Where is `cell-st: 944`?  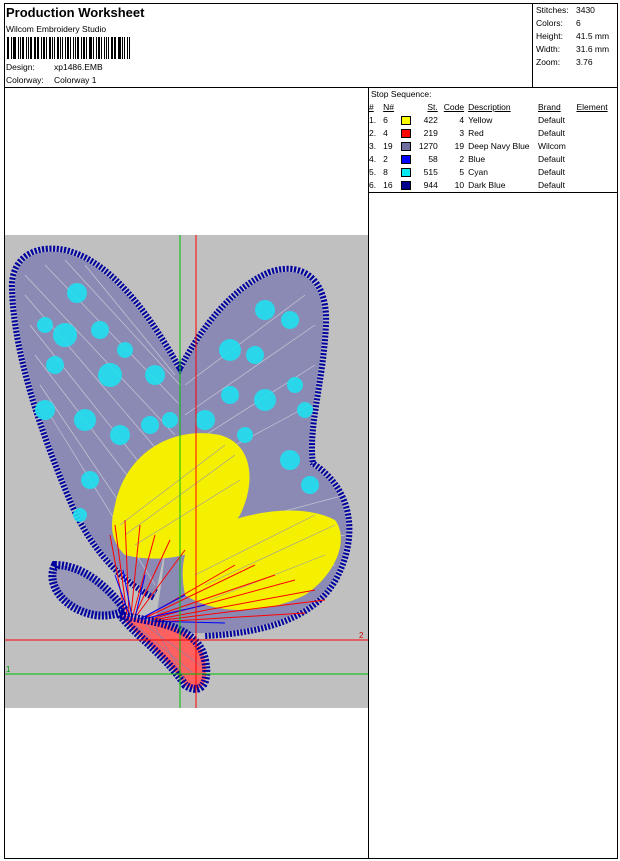 cell-st: 944 is located at coordinates (430, 184).